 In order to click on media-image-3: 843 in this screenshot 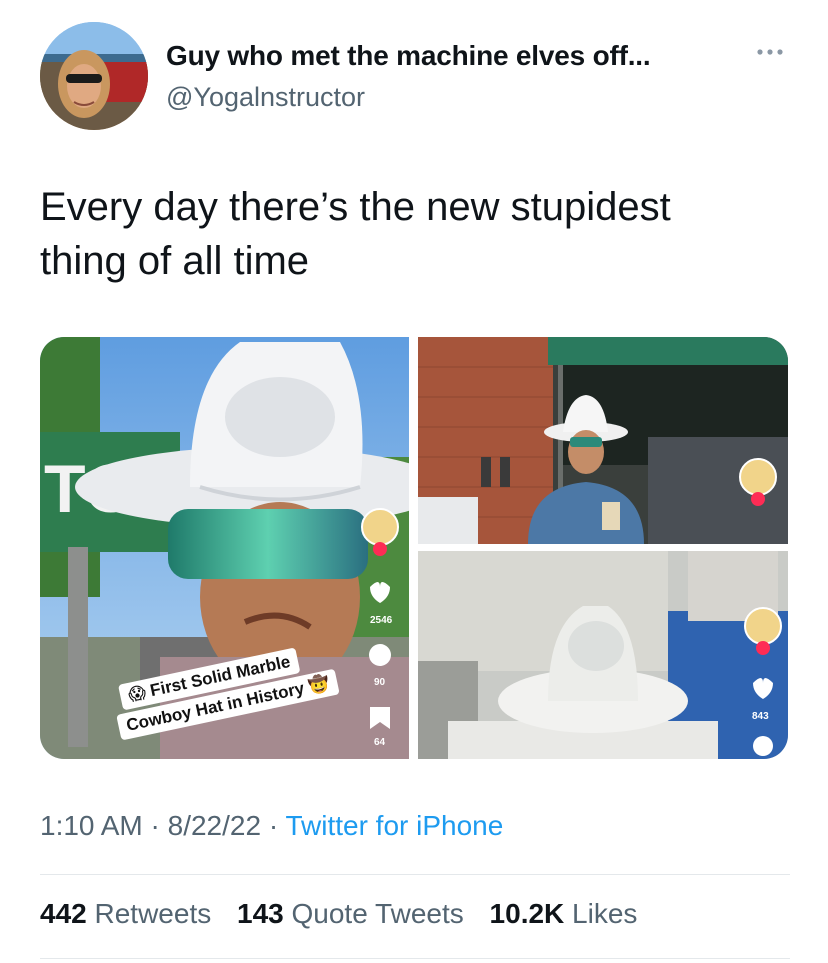, I will do `click(603, 655)`.